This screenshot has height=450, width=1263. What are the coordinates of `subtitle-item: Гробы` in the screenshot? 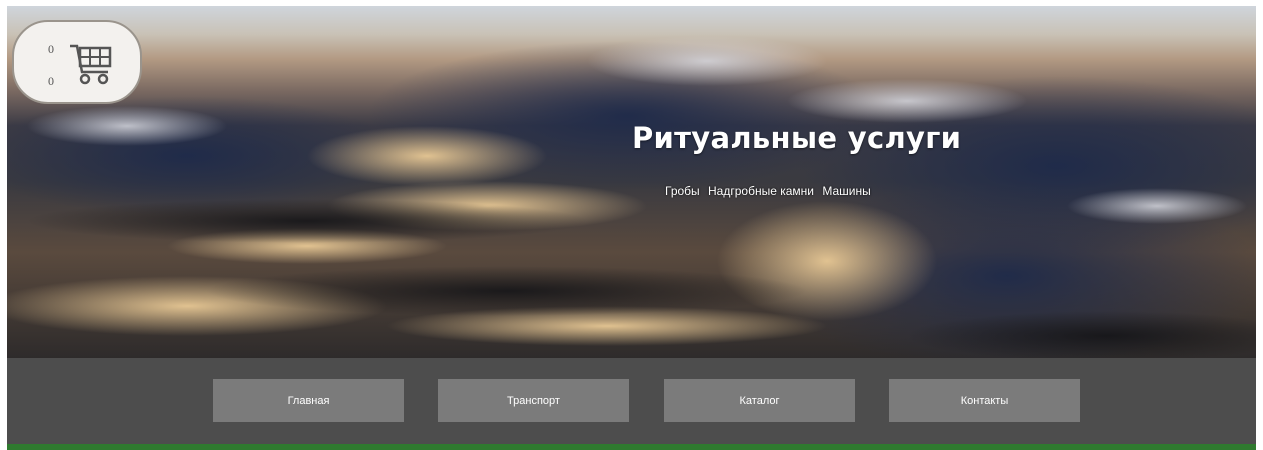 It's located at (682, 191).